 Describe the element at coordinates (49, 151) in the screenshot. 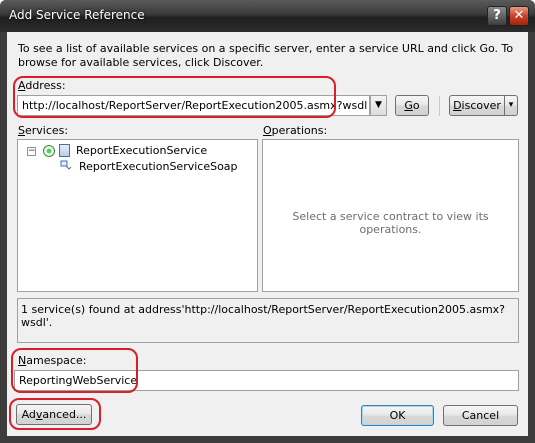

I see `service-icon` at that location.